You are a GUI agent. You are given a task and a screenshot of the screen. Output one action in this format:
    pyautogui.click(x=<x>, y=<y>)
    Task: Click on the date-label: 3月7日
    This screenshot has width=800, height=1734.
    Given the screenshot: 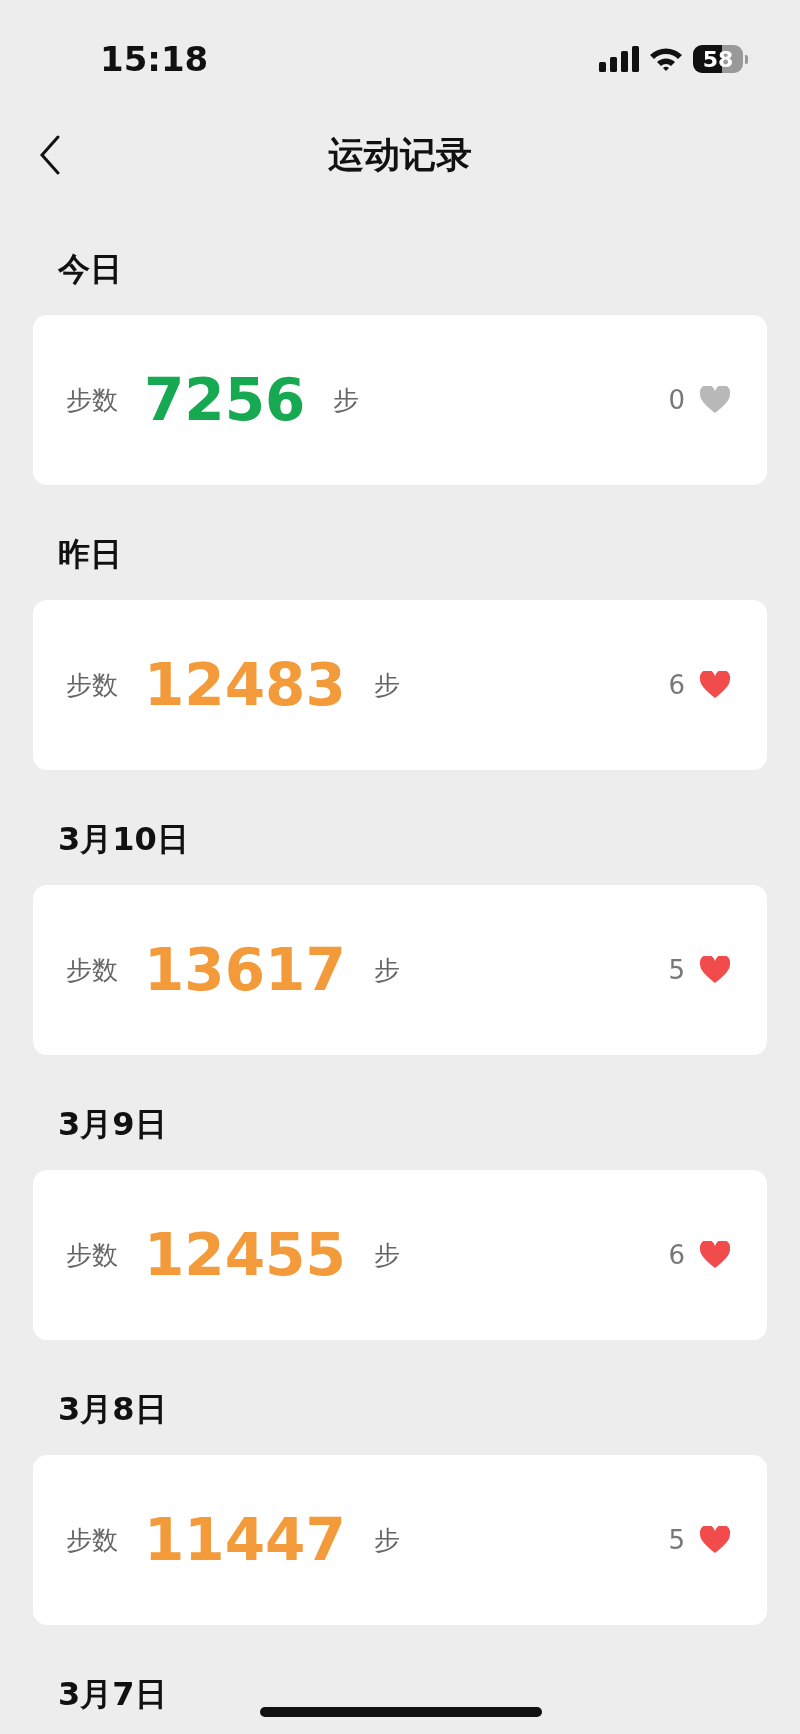 What is the action you would take?
    pyautogui.click(x=112, y=1694)
    